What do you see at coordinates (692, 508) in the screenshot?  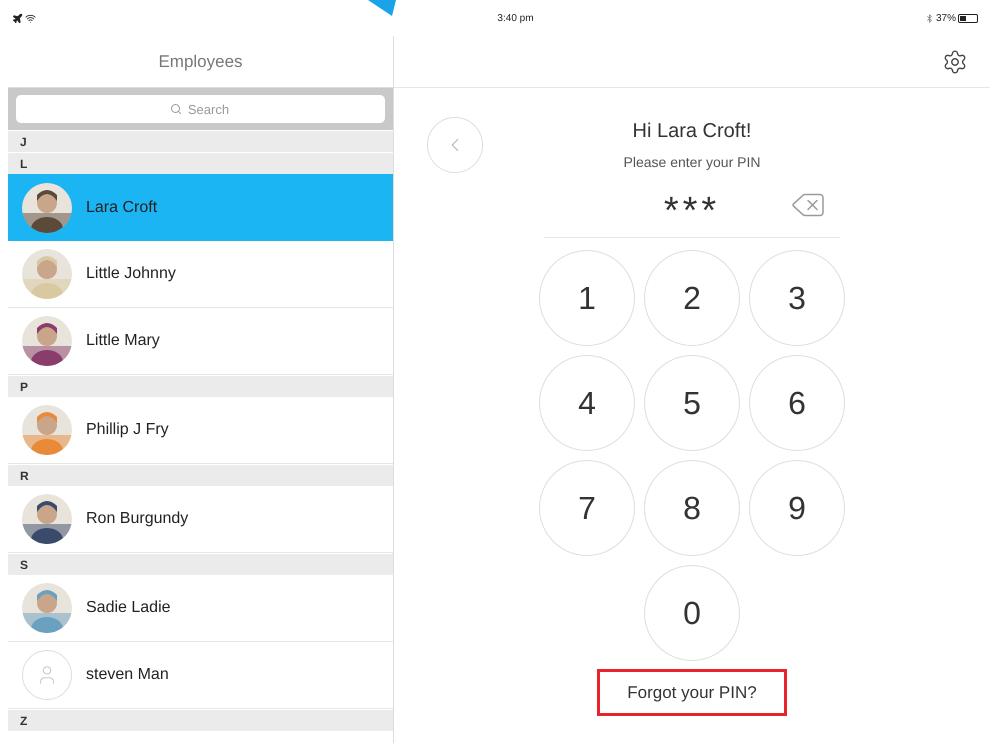 I see `keypad-key: 8` at bounding box center [692, 508].